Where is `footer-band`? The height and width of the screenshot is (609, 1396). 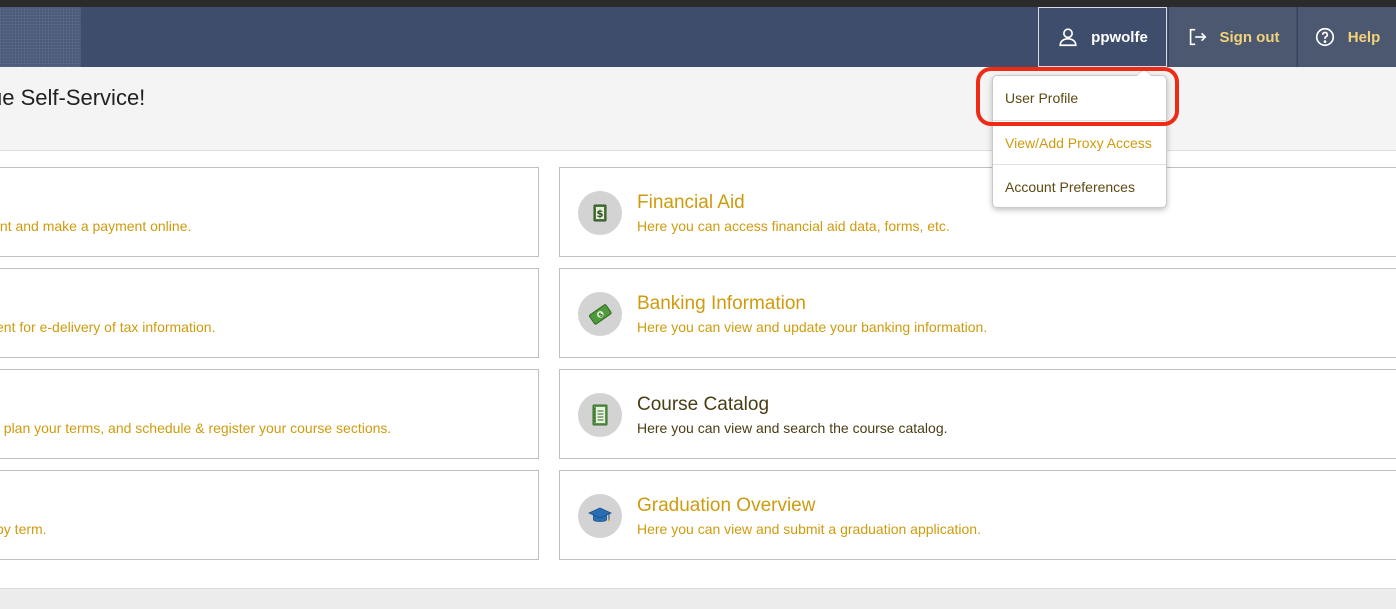
footer-band is located at coordinates (698, 598).